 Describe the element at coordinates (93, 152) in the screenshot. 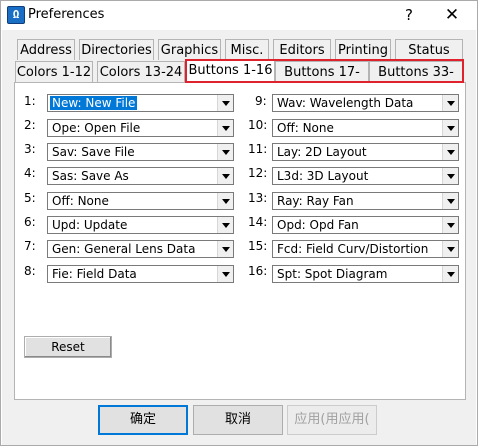

I see `button-3-value: Sav: Save File` at that location.